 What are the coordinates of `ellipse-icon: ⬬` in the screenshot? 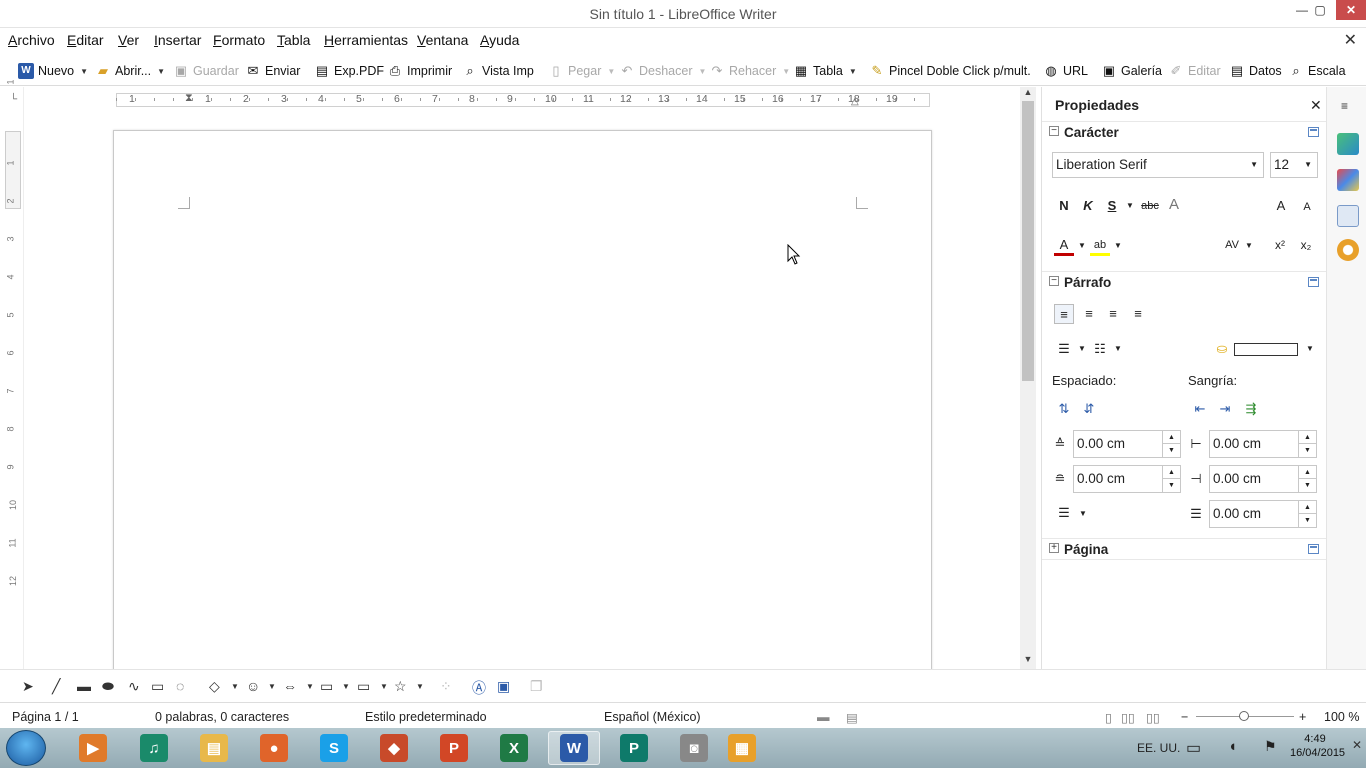 It's located at (108, 686).